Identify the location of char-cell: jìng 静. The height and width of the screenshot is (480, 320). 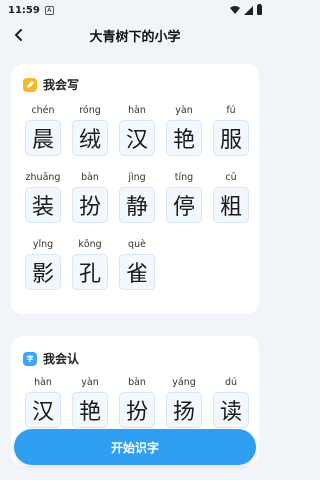
(137, 197).